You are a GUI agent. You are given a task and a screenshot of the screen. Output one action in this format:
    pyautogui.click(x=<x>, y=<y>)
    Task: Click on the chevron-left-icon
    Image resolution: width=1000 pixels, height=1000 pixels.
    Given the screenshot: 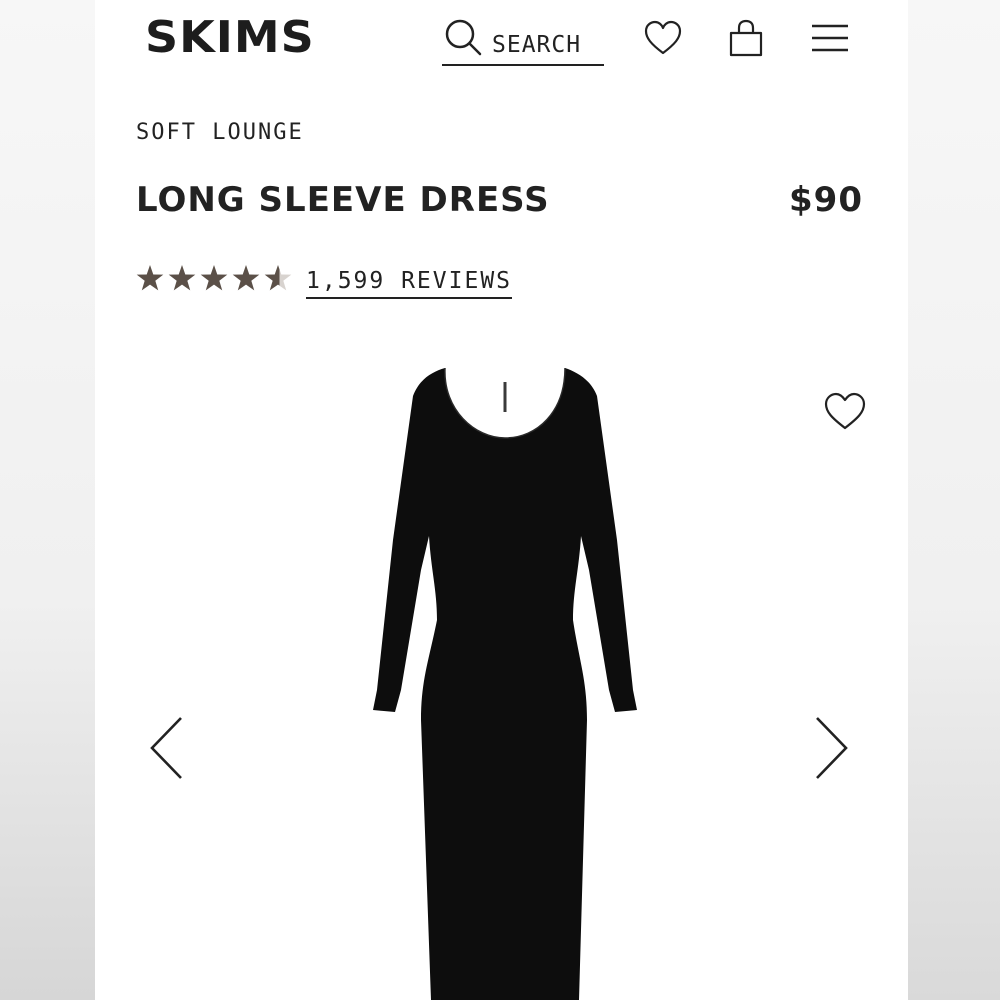 What is the action you would take?
    pyautogui.click(x=166, y=748)
    